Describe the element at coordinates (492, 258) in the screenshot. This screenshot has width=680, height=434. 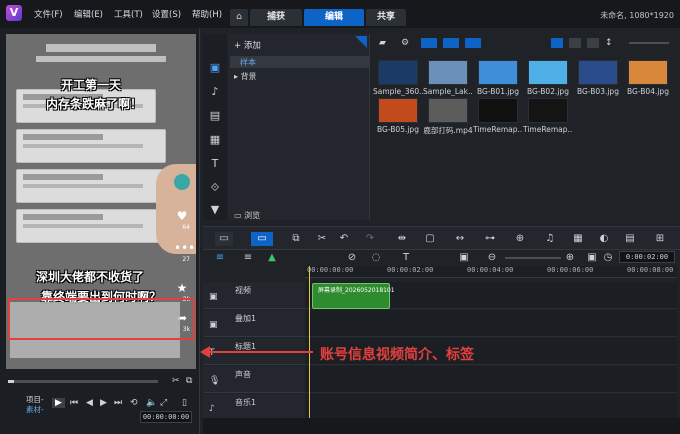
I see `zoom-out-icon: ⊖` at that location.